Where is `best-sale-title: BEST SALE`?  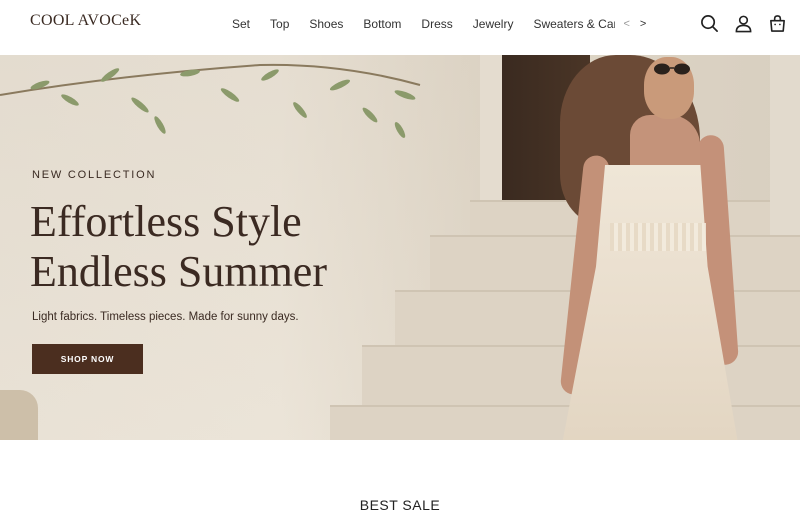
best-sale-title: BEST SALE is located at coordinates (400, 505).